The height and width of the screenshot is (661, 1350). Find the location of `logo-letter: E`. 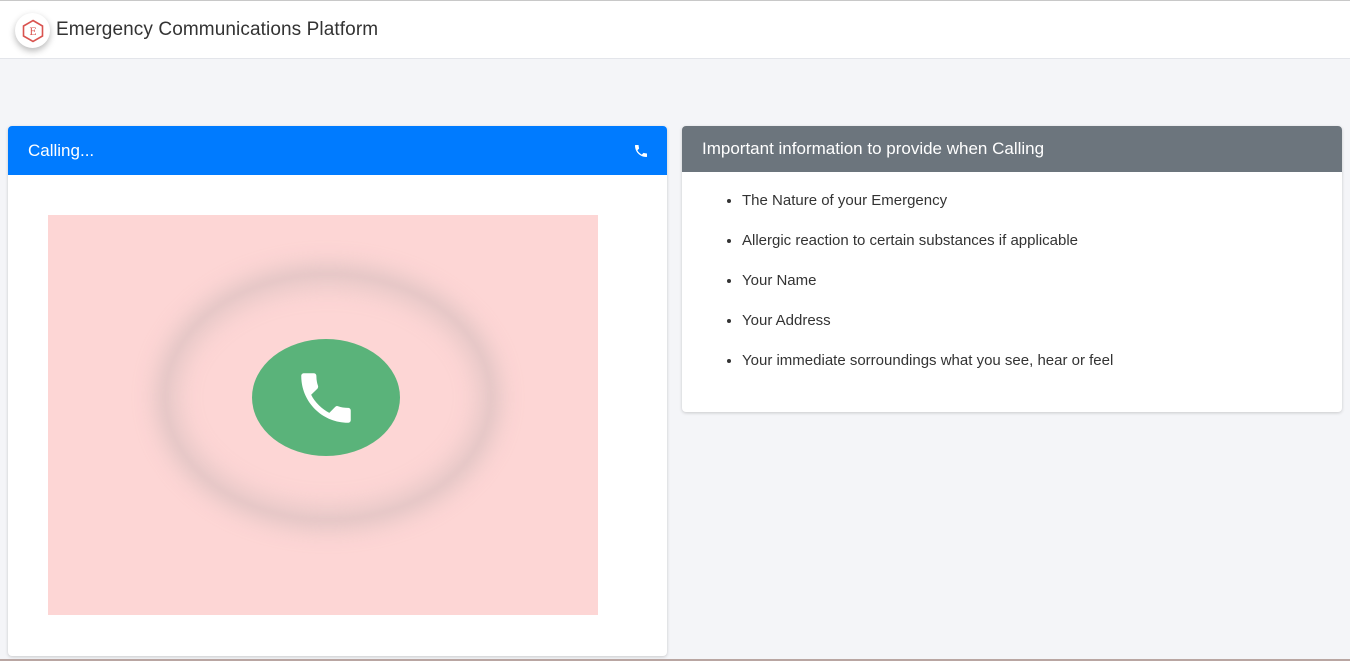

logo-letter: E is located at coordinates (32, 32).